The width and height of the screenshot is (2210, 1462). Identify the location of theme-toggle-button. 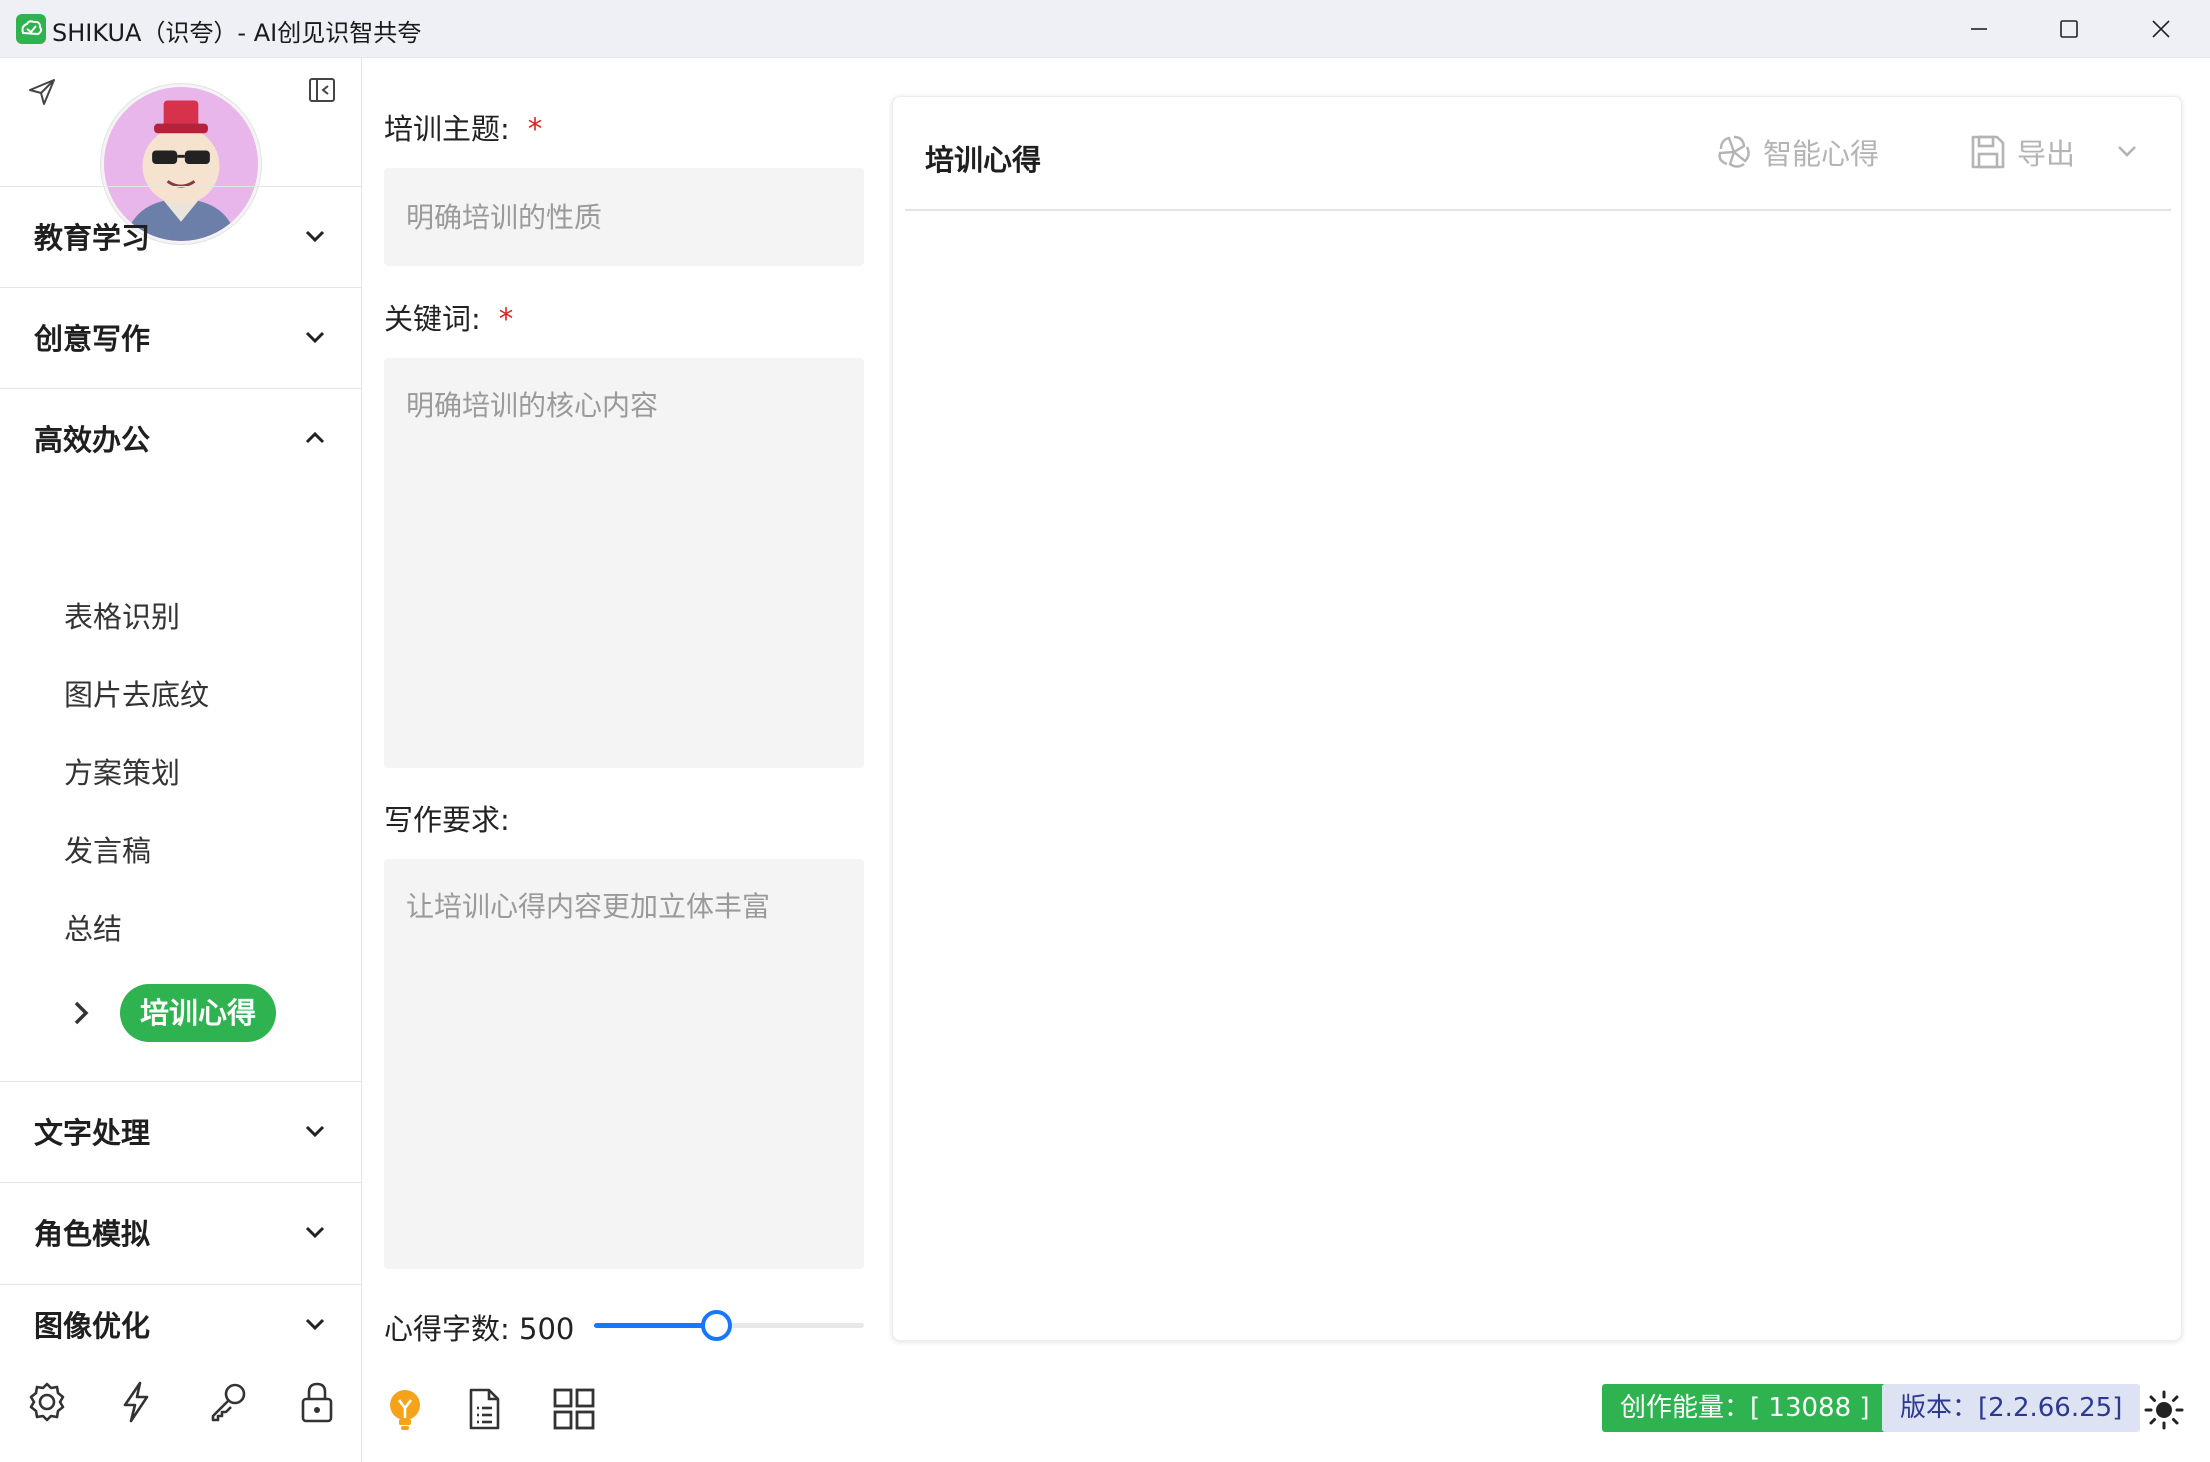
(2164, 1410).